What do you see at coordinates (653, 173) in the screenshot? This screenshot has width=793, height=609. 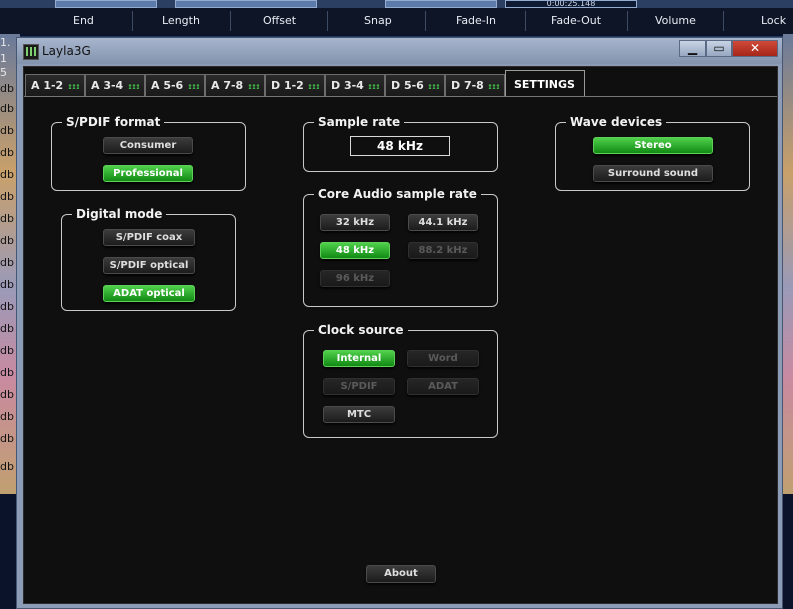 I see `surround-sound-button: Surround sound` at bounding box center [653, 173].